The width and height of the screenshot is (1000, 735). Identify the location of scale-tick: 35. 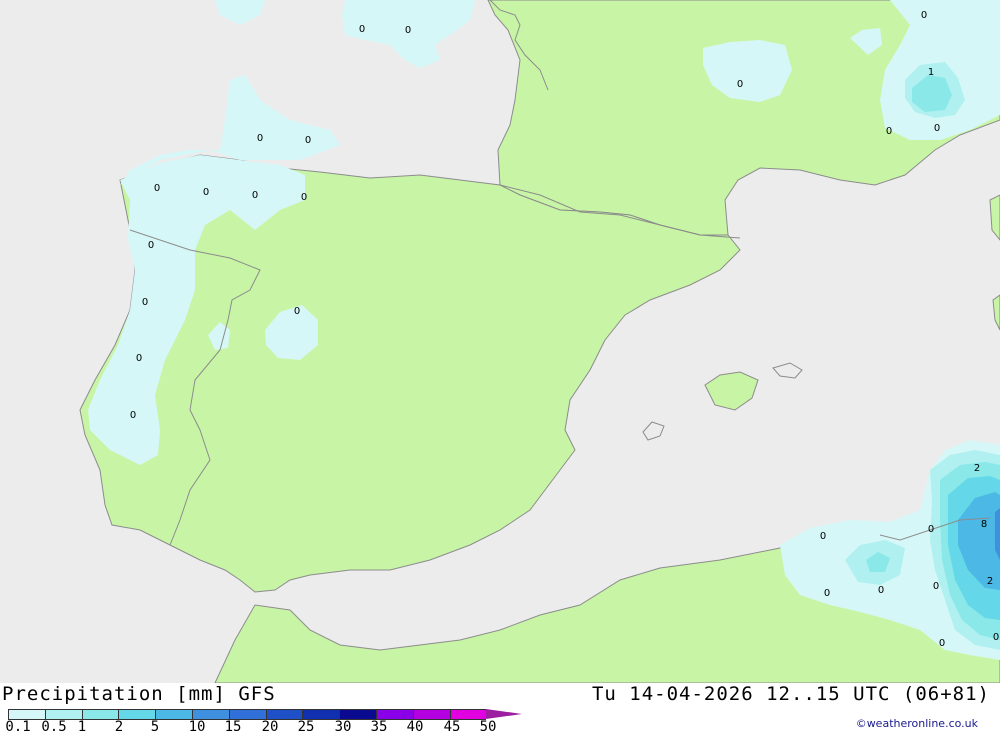
(379, 727).